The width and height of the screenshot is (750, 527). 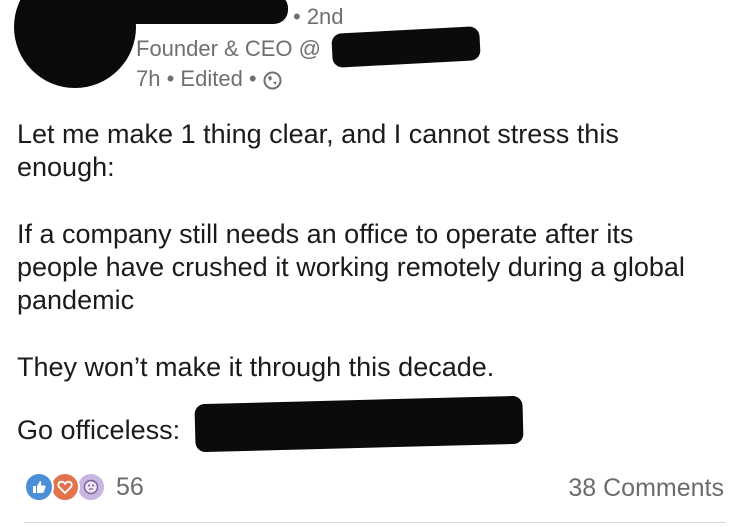 What do you see at coordinates (375, 522) in the screenshot?
I see `divider` at bounding box center [375, 522].